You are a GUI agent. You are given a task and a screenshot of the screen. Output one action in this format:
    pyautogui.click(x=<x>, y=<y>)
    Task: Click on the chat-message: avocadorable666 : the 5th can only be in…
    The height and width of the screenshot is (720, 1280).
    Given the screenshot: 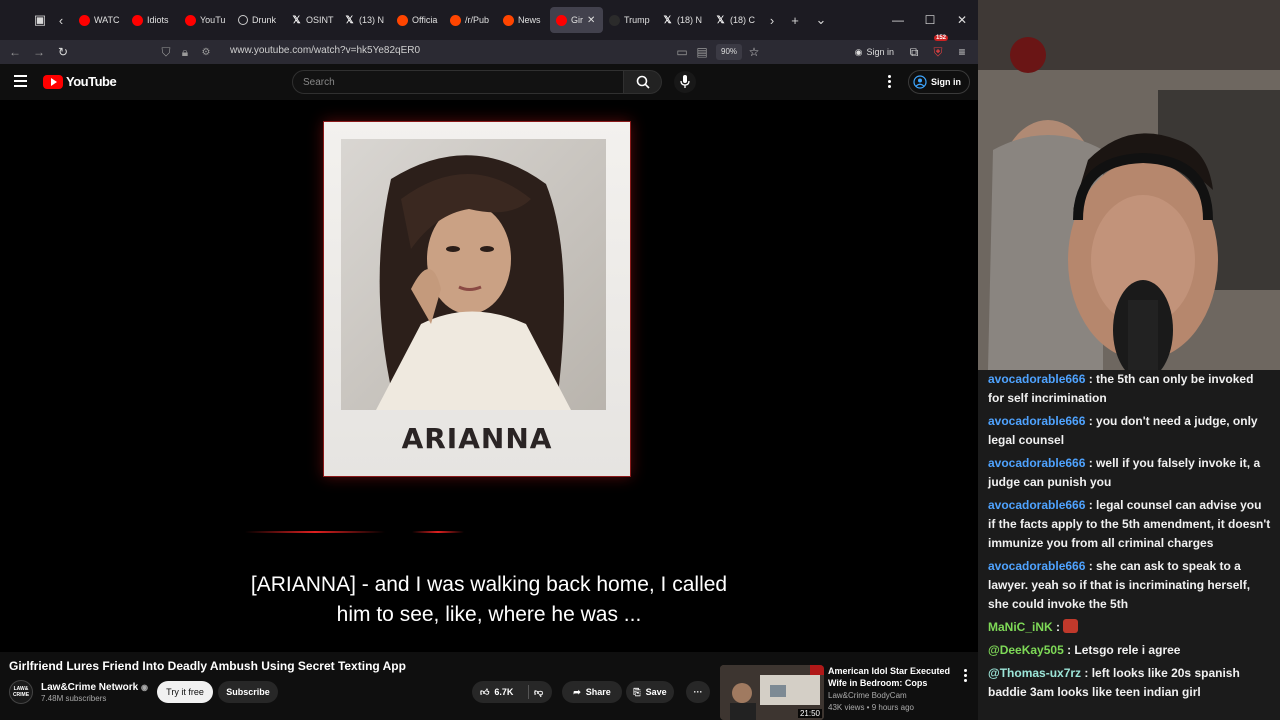 What is the action you would take?
    pyautogui.click(x=1130, y=389)
    